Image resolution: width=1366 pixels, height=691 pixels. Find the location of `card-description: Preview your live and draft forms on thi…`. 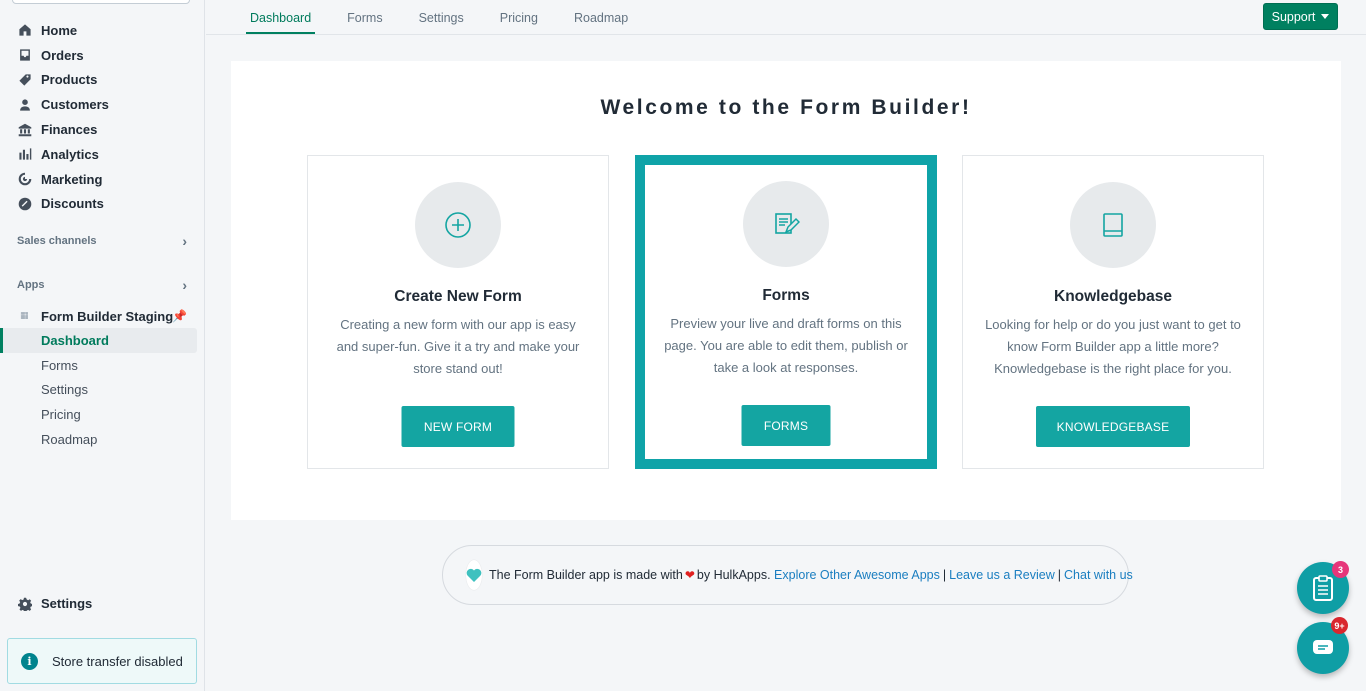

card-description: Preview your live and draft forms on thi… is located at coordinates (786, 345).